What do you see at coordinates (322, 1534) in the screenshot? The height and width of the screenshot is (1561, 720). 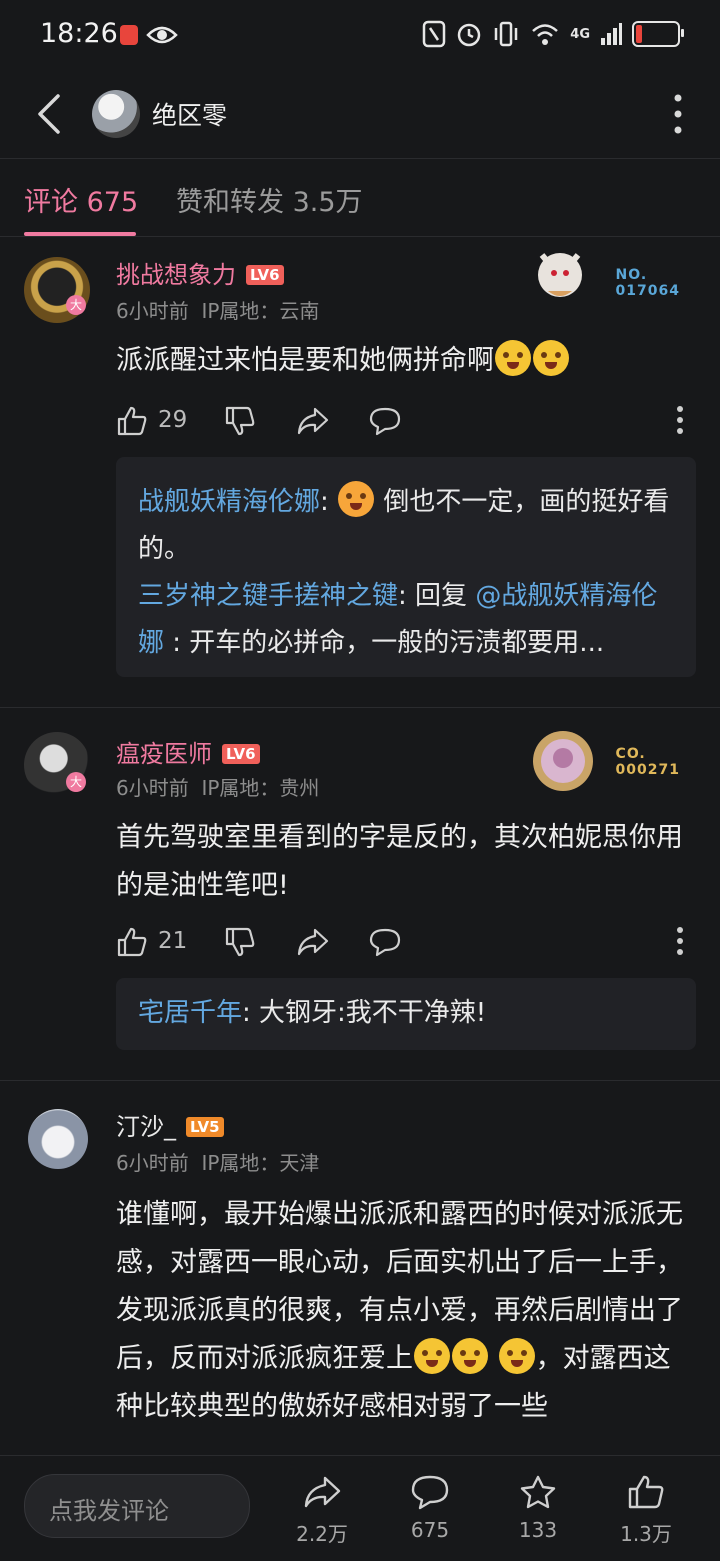 I see `share-count: 2.2万` at bounding box center [322, 1534].